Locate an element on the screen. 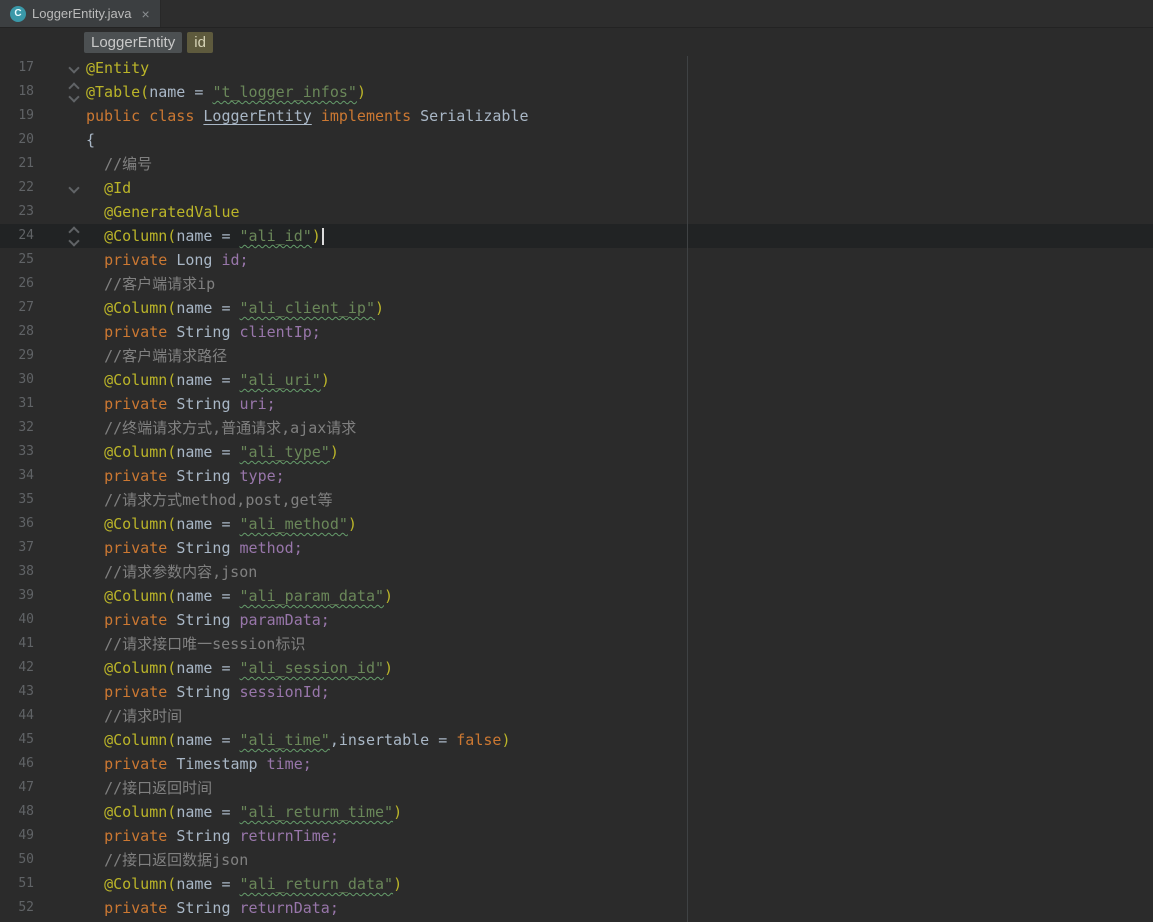 The height and width of the screenshot is (922, 1153). line-number: 35 is located at coordinates (17, 500).